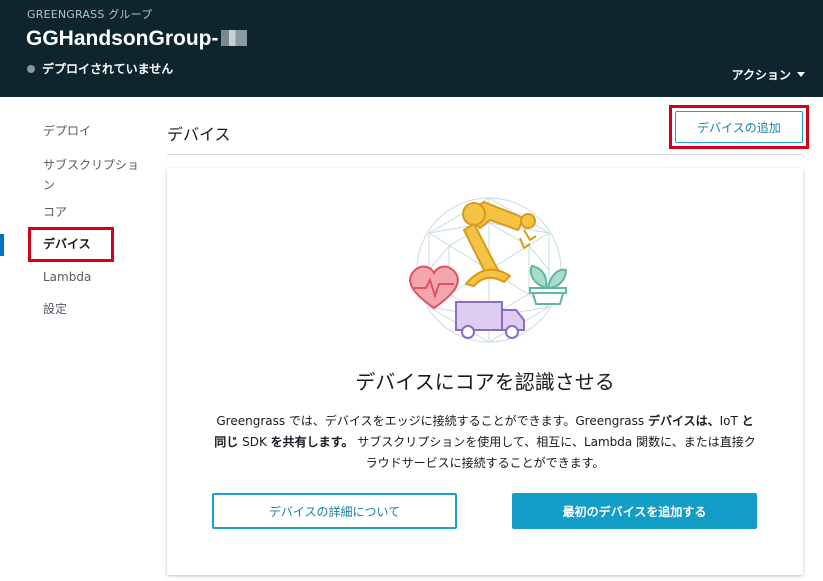 Image resolution: width=823 pixels, height=581 pixels. I want to click on sidebar-item-settings: 設定, so click(55, 309).